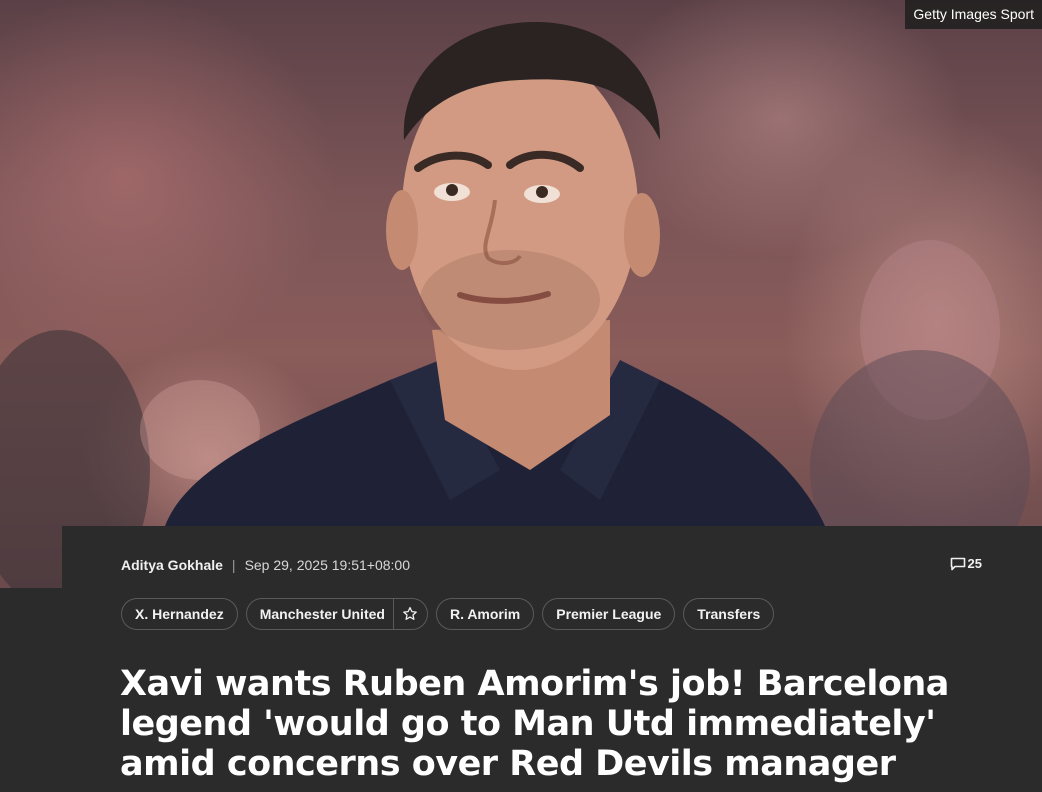  I want to click on follow-star-button, so click(409, 614).